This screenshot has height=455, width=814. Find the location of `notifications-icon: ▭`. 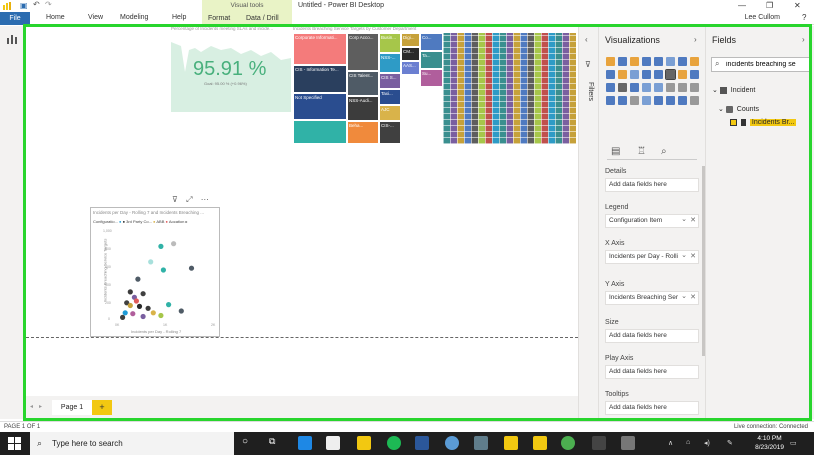

notifications-icon: ▭ is located at coordinates (793, 443).